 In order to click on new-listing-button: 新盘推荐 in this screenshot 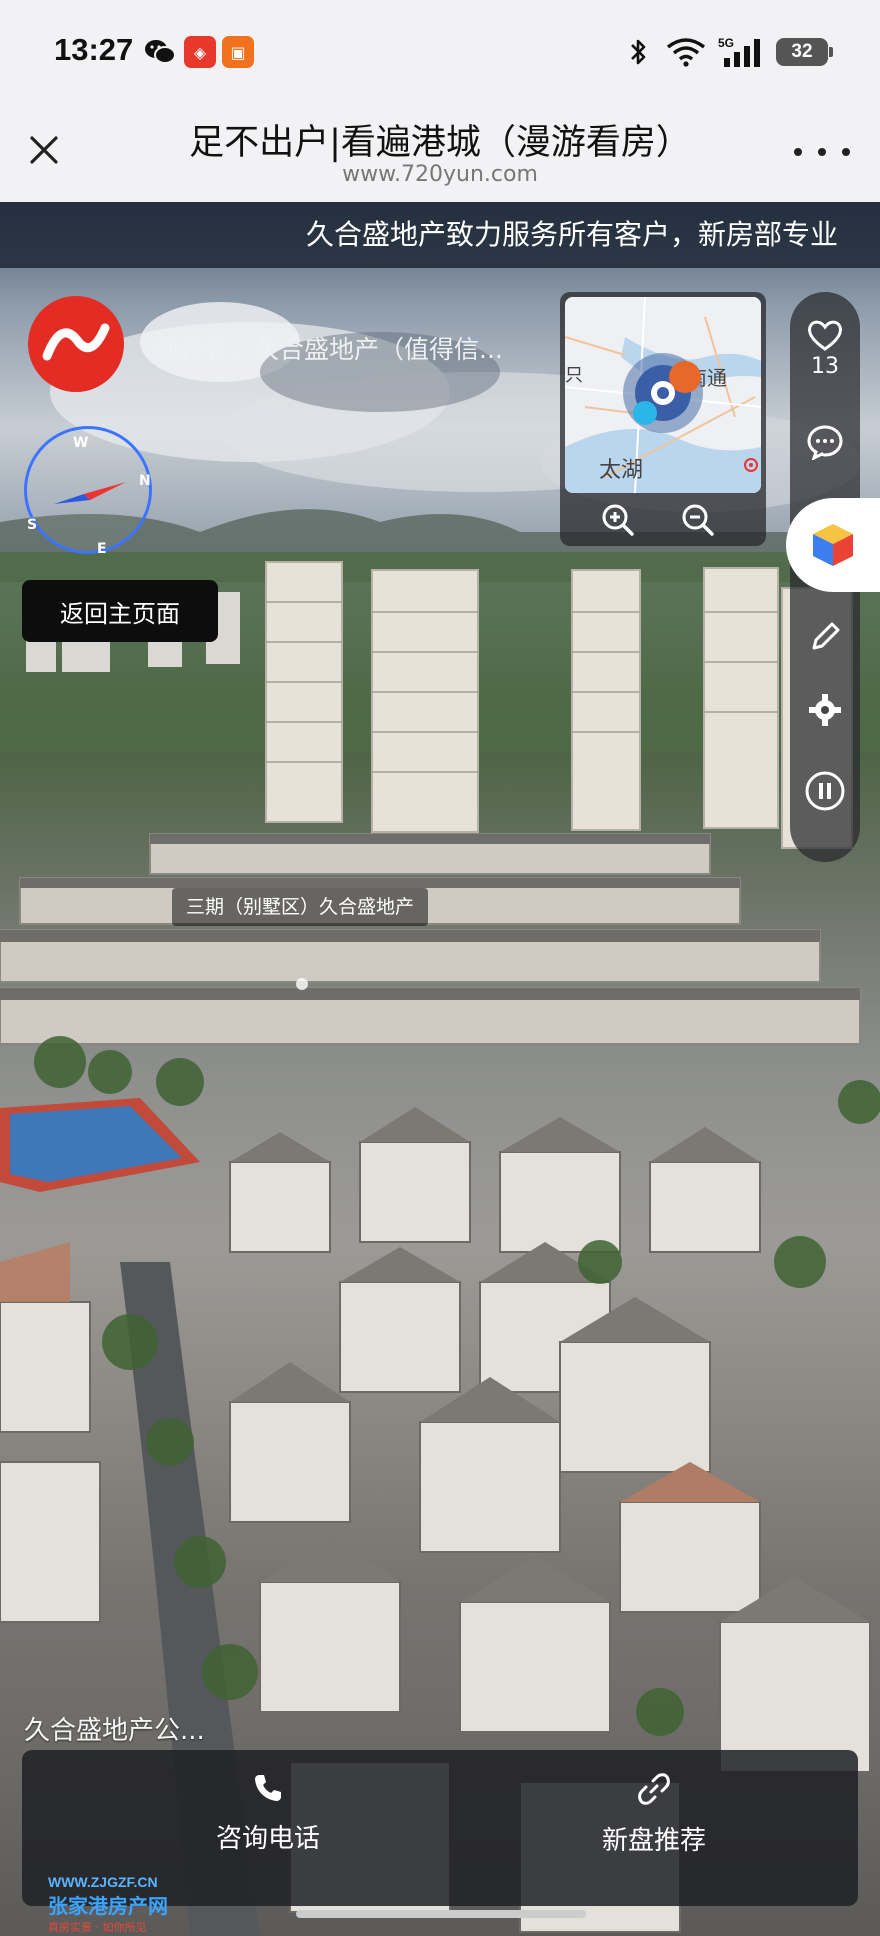, I will do `click(654, 1814)`.